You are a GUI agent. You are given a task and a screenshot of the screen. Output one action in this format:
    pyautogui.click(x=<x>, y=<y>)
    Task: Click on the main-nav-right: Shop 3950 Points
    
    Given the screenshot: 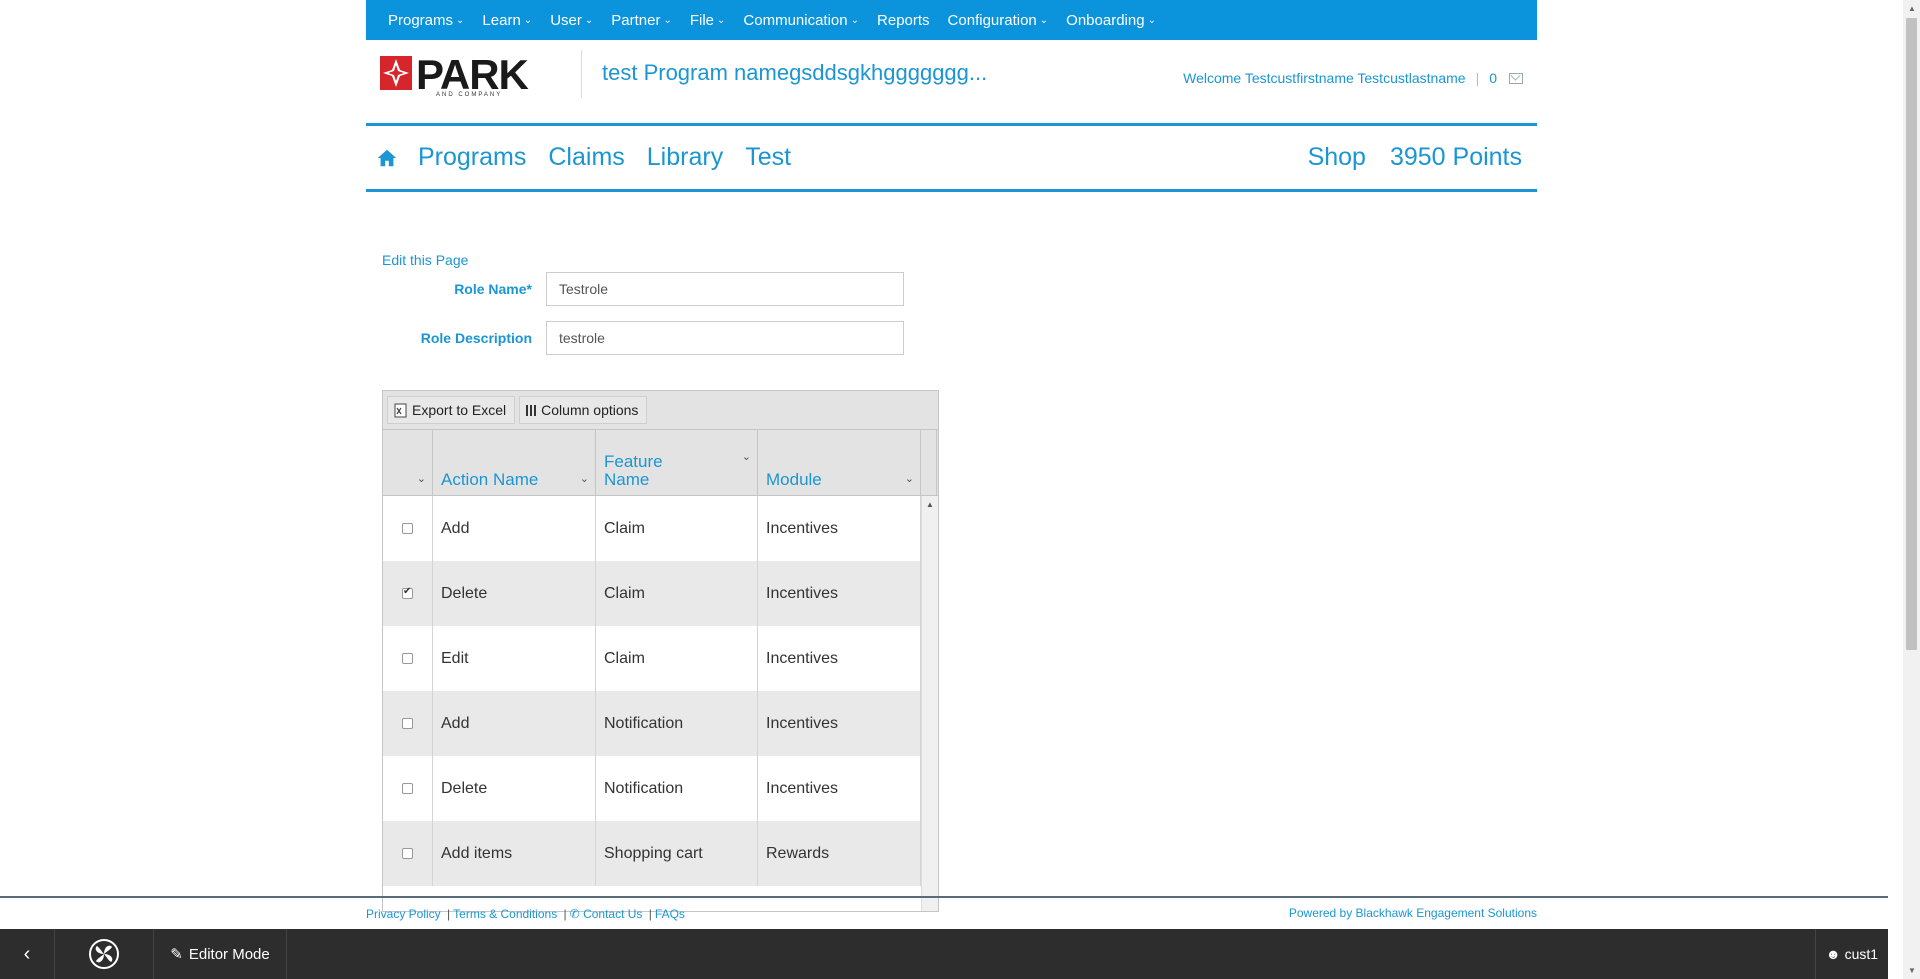 What is the action you would take?
    pyautogui.click(x=1403, y=157)
    